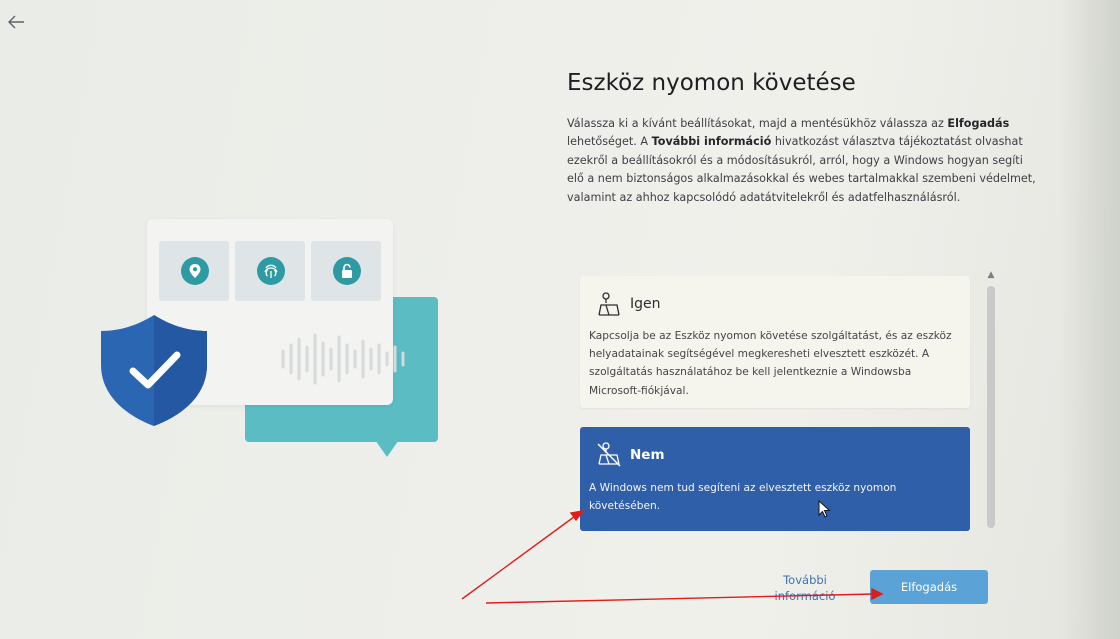 This screenshot has width=1120, height=639. Describe the element at coordinates (520, 556) in the screenshot. I see `annotation-arrow-to-nem` at that location.